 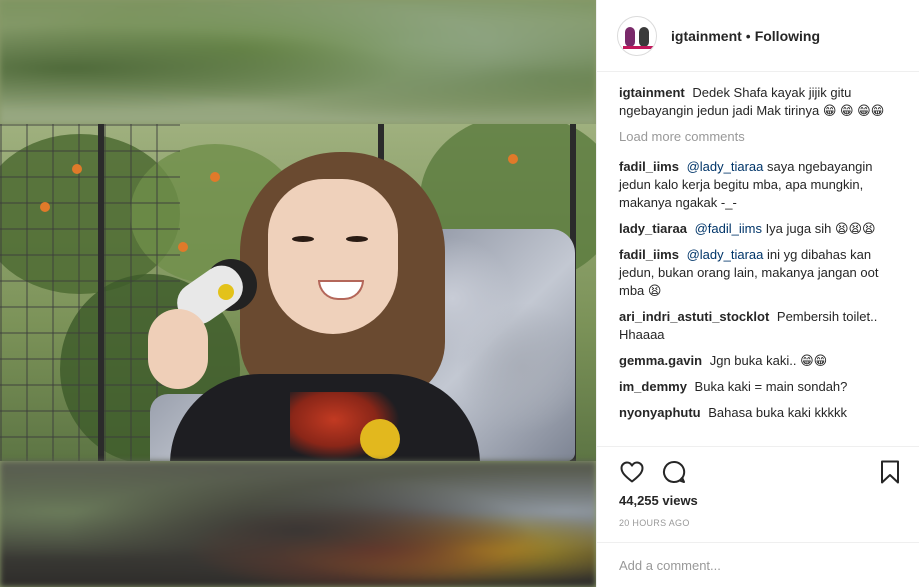 I want to click on comment-item: im_demmy Buka kaki = main sondah?, so click(x=761, y=387).